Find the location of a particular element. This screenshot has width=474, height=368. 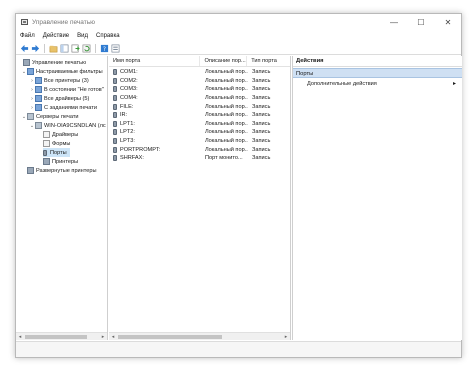

menu-bar: Файл Действие Вид Справка is located at coordinates (238, 36).